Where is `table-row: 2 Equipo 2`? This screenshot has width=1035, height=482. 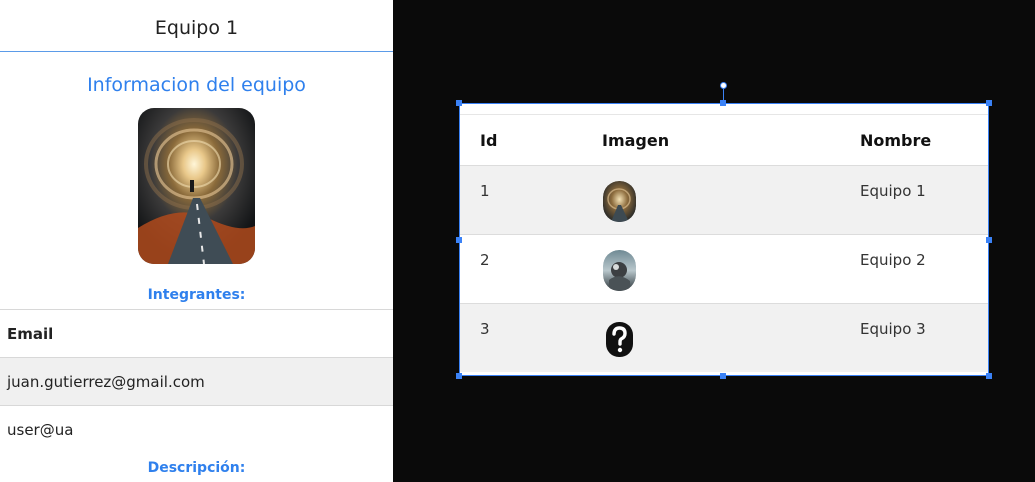 table-row: 2 Equipo 2 is located at coordinates (724, 268).